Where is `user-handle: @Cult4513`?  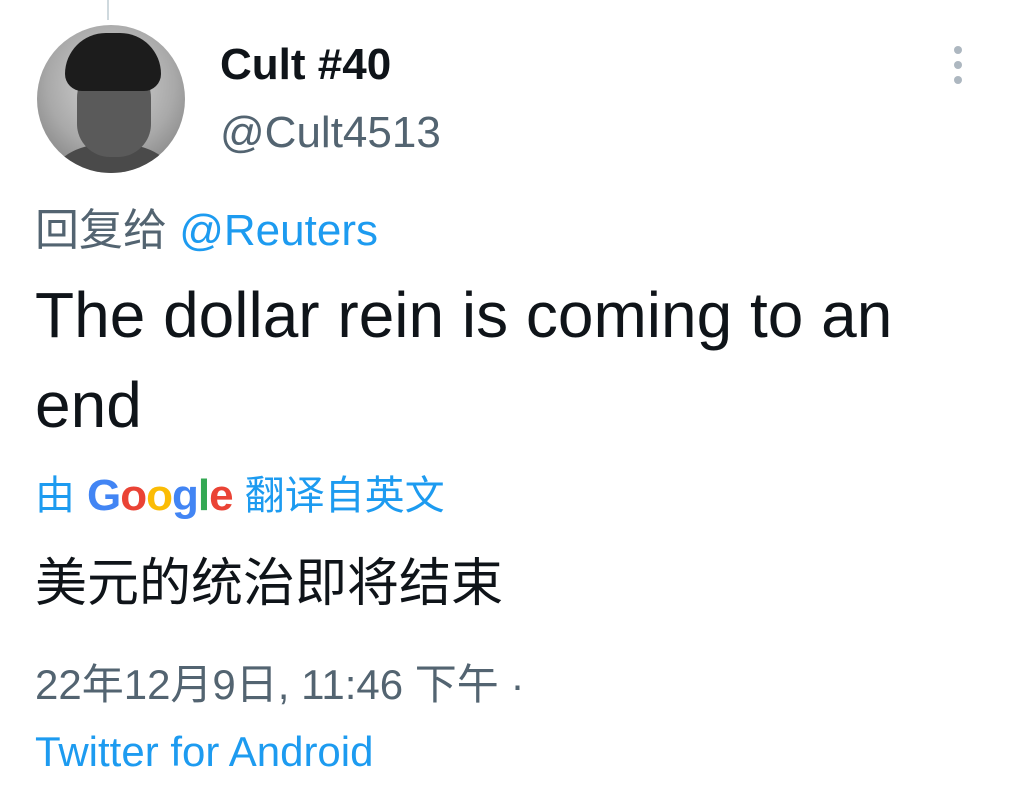 user-handle: @Cult4513 is located at coordinates (330, 133).